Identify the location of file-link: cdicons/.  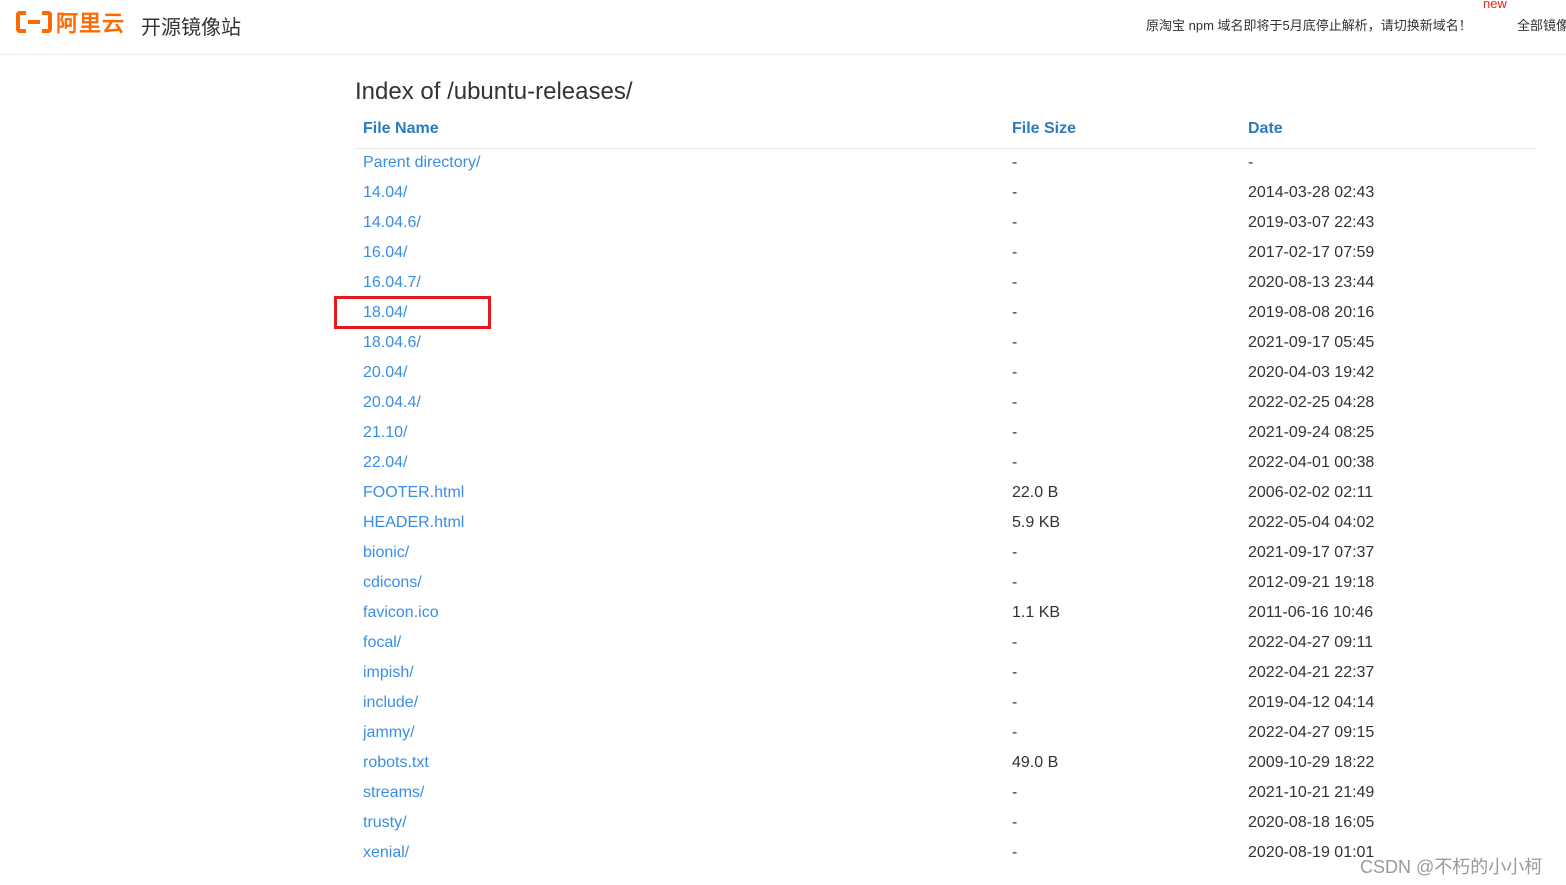
(392, 583).